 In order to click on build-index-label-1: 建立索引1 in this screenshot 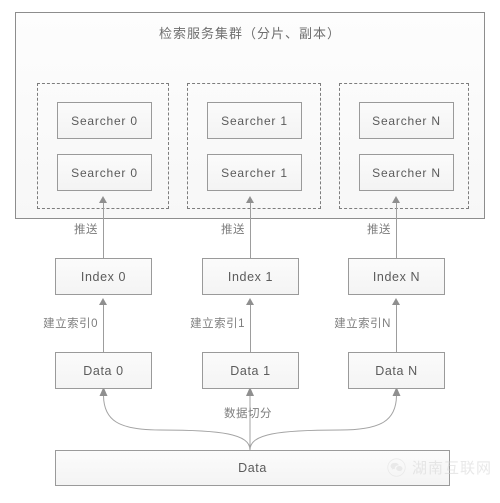, I will do `click(217, 324)`.